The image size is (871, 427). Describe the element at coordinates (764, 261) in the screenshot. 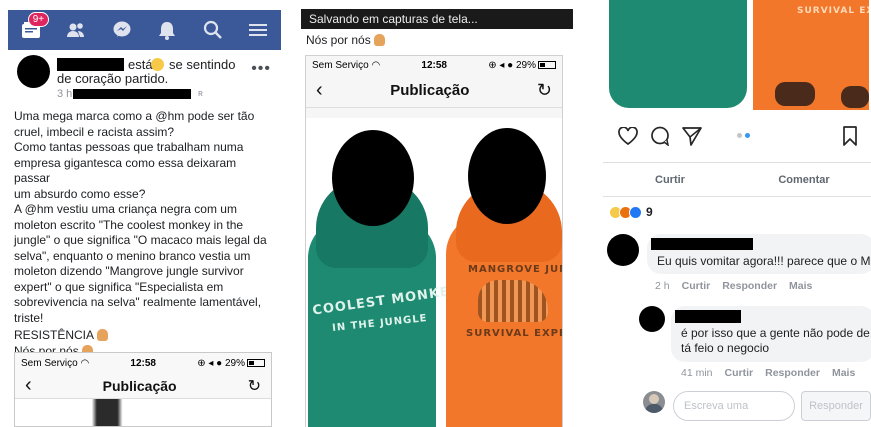

I see `comment-text: Eu quis vomitar agora!!! parece que o Mu` at that location.